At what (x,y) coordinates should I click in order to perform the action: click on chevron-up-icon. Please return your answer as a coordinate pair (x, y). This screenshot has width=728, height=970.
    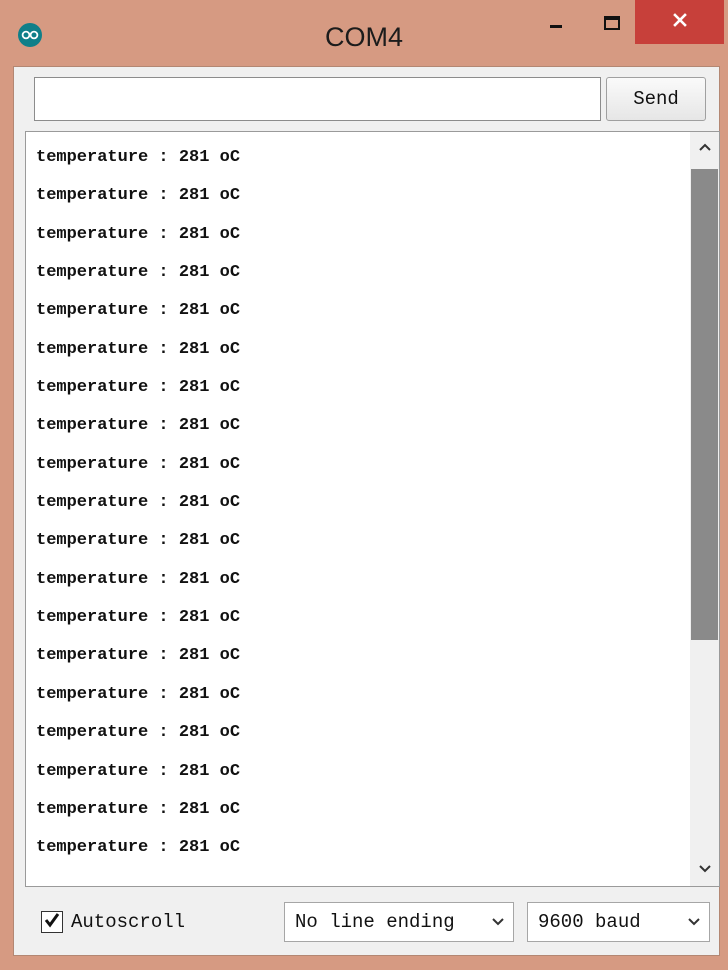
    Looking at the image, I should click on (705, 148).